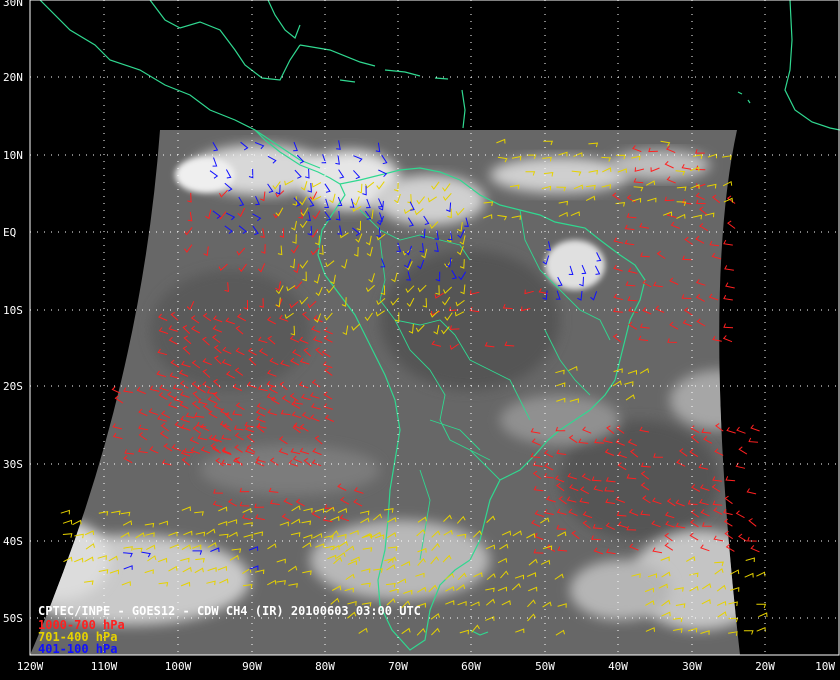  What do you see at coordinates (471, 666) in the screenshot?
I see `lon-label-60w: 60W` at bounding box center [471, 666].